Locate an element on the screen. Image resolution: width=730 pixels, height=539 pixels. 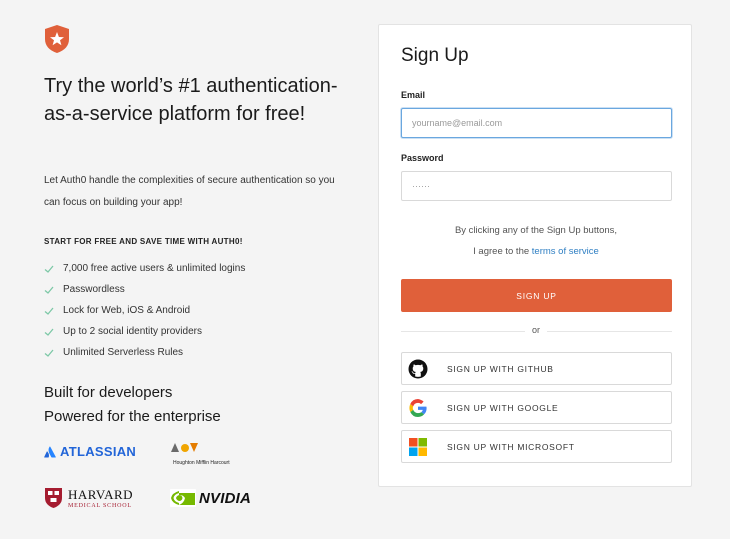
email-input is located at coordinates (536, 123).